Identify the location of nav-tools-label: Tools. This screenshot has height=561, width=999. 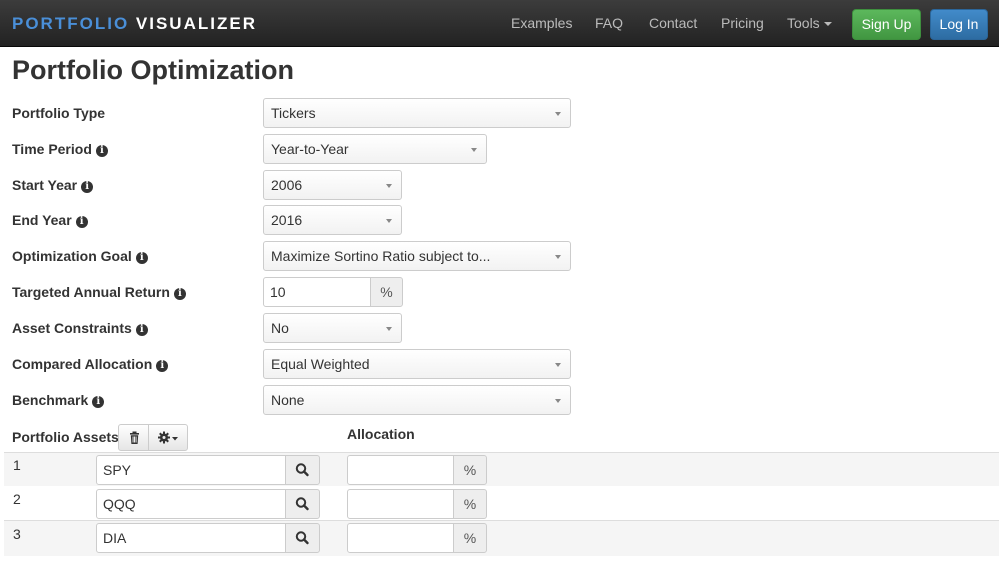
(803, 23).